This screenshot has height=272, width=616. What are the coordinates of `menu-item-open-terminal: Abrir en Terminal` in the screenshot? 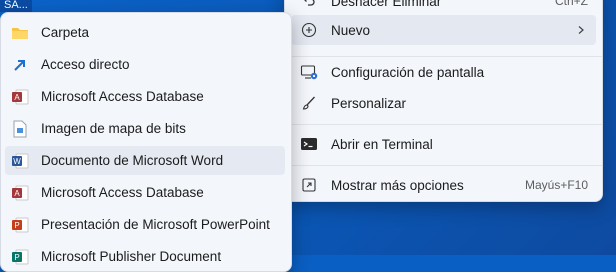 It's located at (443, 144).